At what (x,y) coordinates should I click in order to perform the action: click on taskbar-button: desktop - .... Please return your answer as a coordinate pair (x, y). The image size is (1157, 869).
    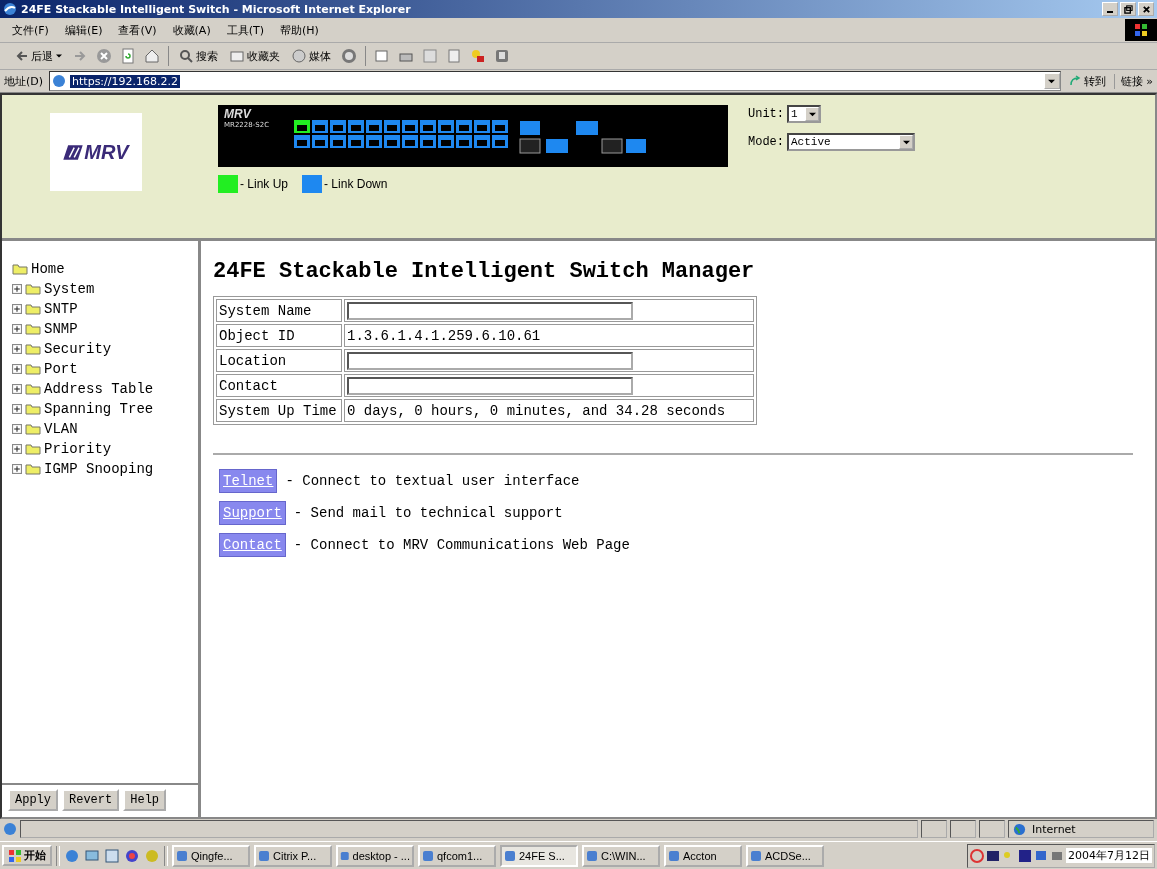
    Looking at the image, I should click on (375, 855).